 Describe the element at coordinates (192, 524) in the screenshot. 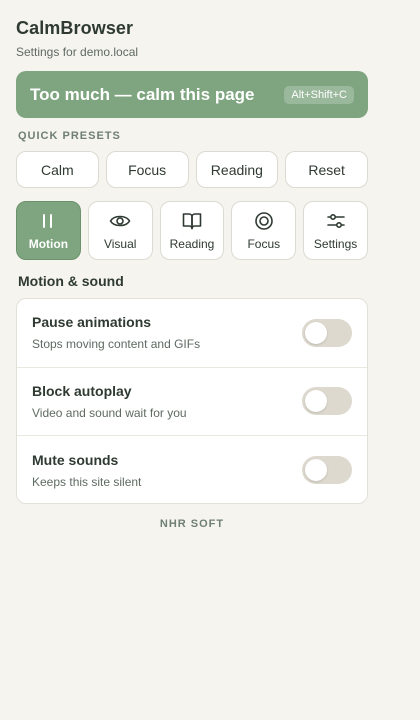

I see `footer-brand: NHR SOFT` at that location.